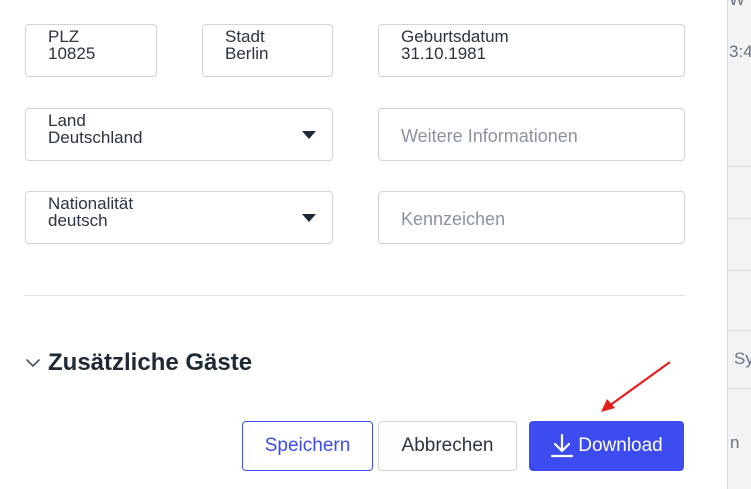 The width and height of the screenshot is (751, 489). Describe the element at coordinates (531, 50) in the screenshot. I see `geburtsdatum-field: Geburtsdatum 31.10.1981` at that location.